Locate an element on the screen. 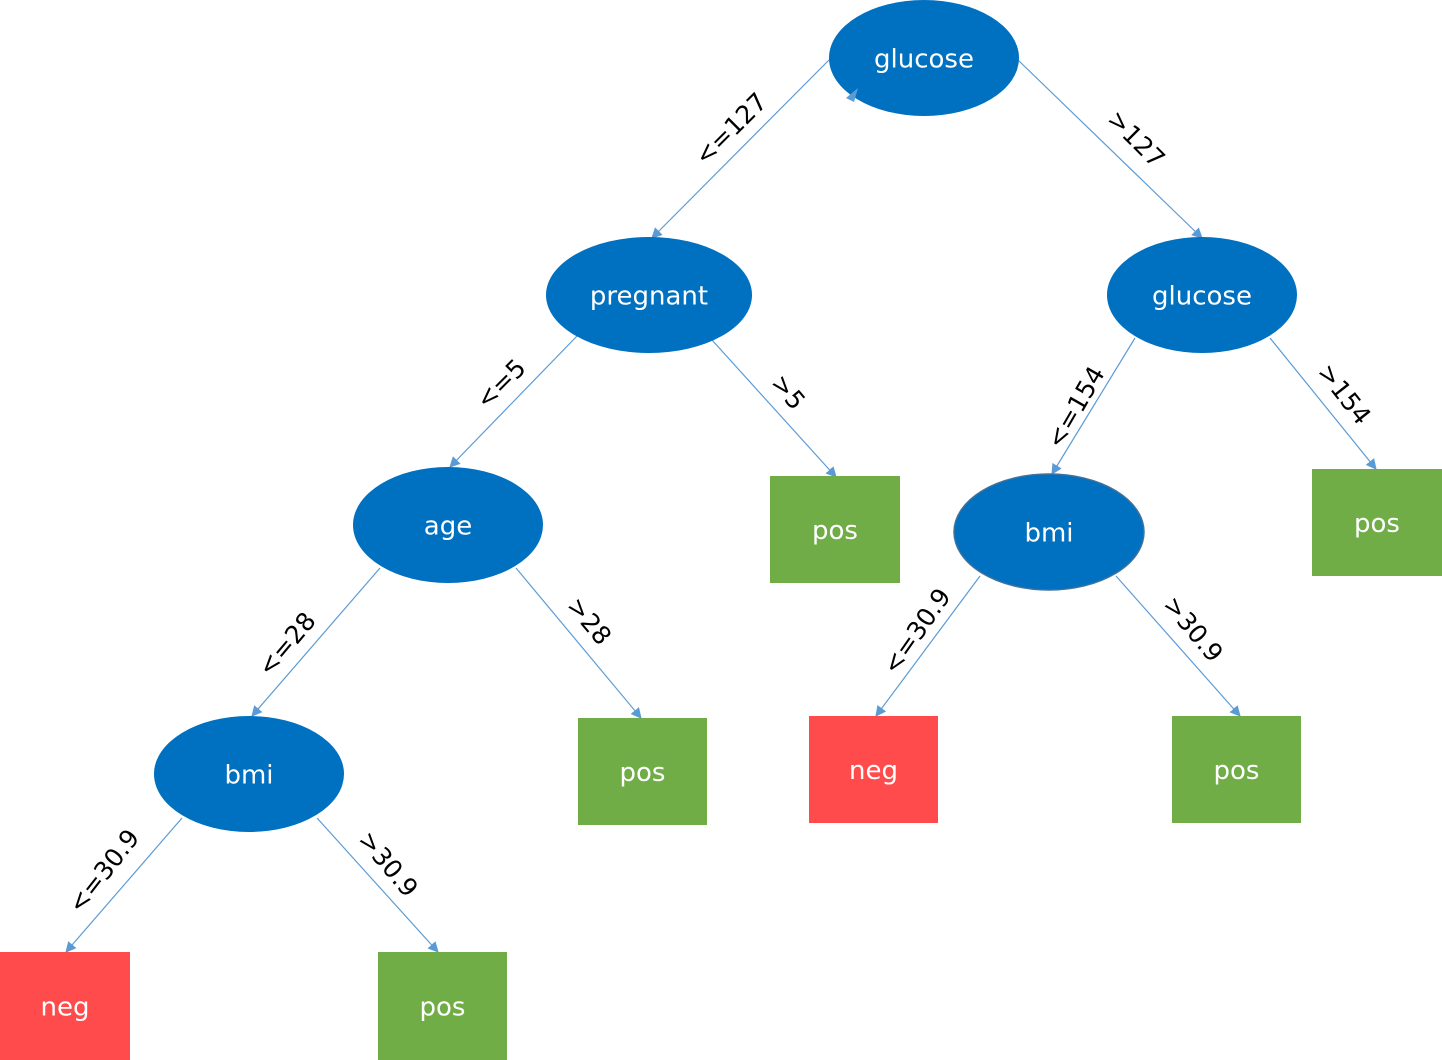 This screenshot has width=1442, height=1060. edge-n1-n3 is located at coordinates (514, 401).